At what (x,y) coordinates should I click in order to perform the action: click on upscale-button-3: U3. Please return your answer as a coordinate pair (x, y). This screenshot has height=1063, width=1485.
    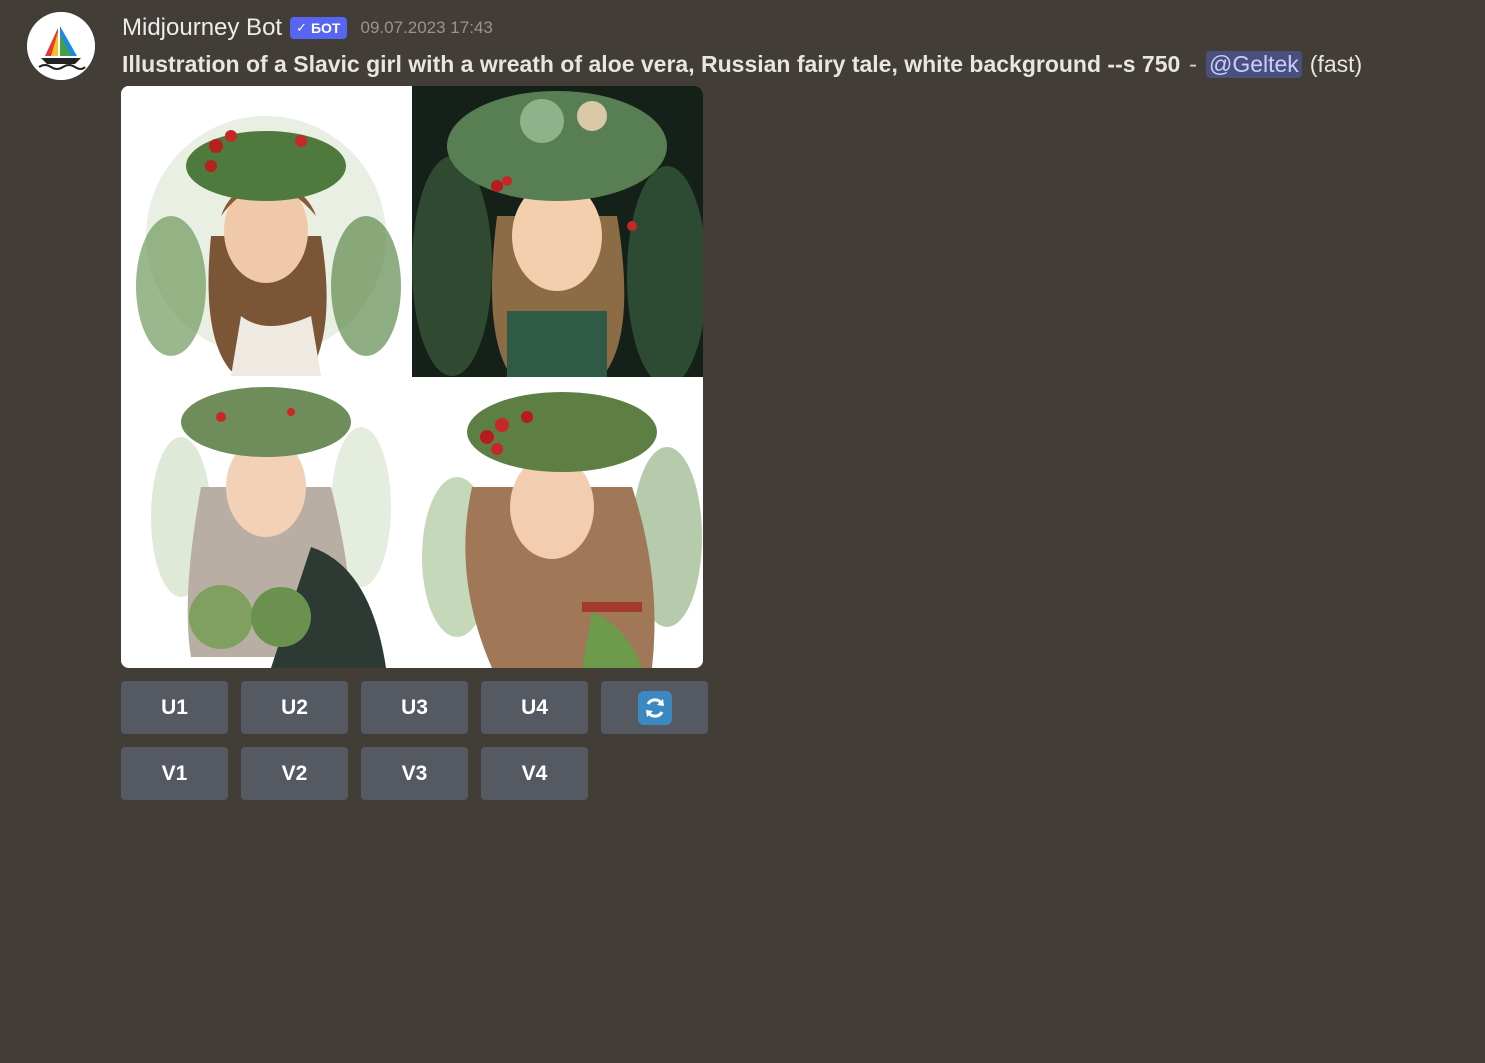
    Looking at the image, I should click on (414, 707).